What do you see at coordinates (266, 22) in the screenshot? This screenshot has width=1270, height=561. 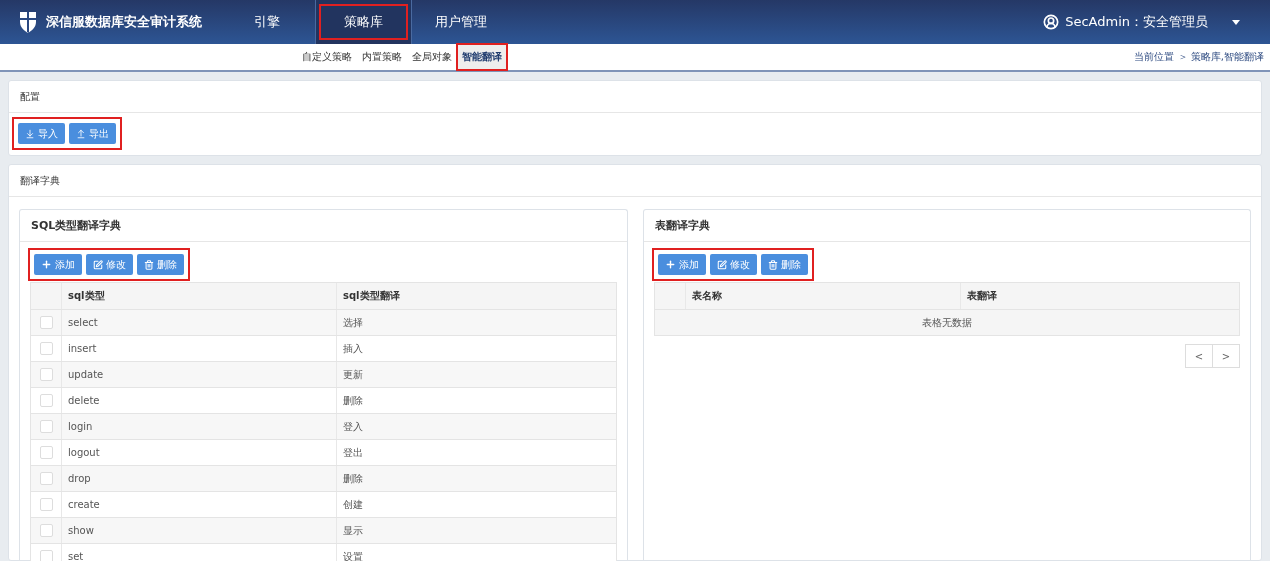 I see `nav-tab: 引擎` at bounding box center [266, 22].